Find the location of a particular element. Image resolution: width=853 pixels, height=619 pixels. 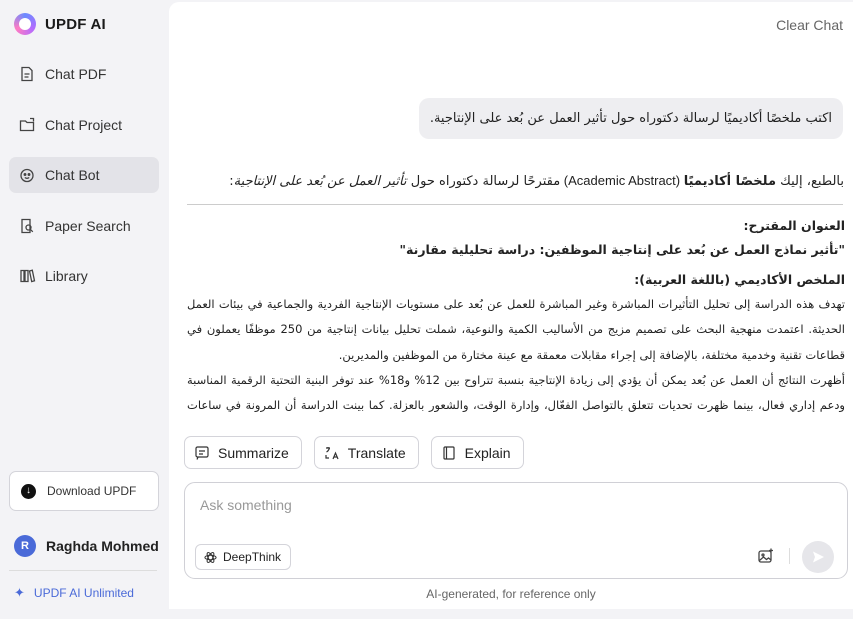

sidebar-item-paper-search: Paper Search is located at coordinates (84, 226).